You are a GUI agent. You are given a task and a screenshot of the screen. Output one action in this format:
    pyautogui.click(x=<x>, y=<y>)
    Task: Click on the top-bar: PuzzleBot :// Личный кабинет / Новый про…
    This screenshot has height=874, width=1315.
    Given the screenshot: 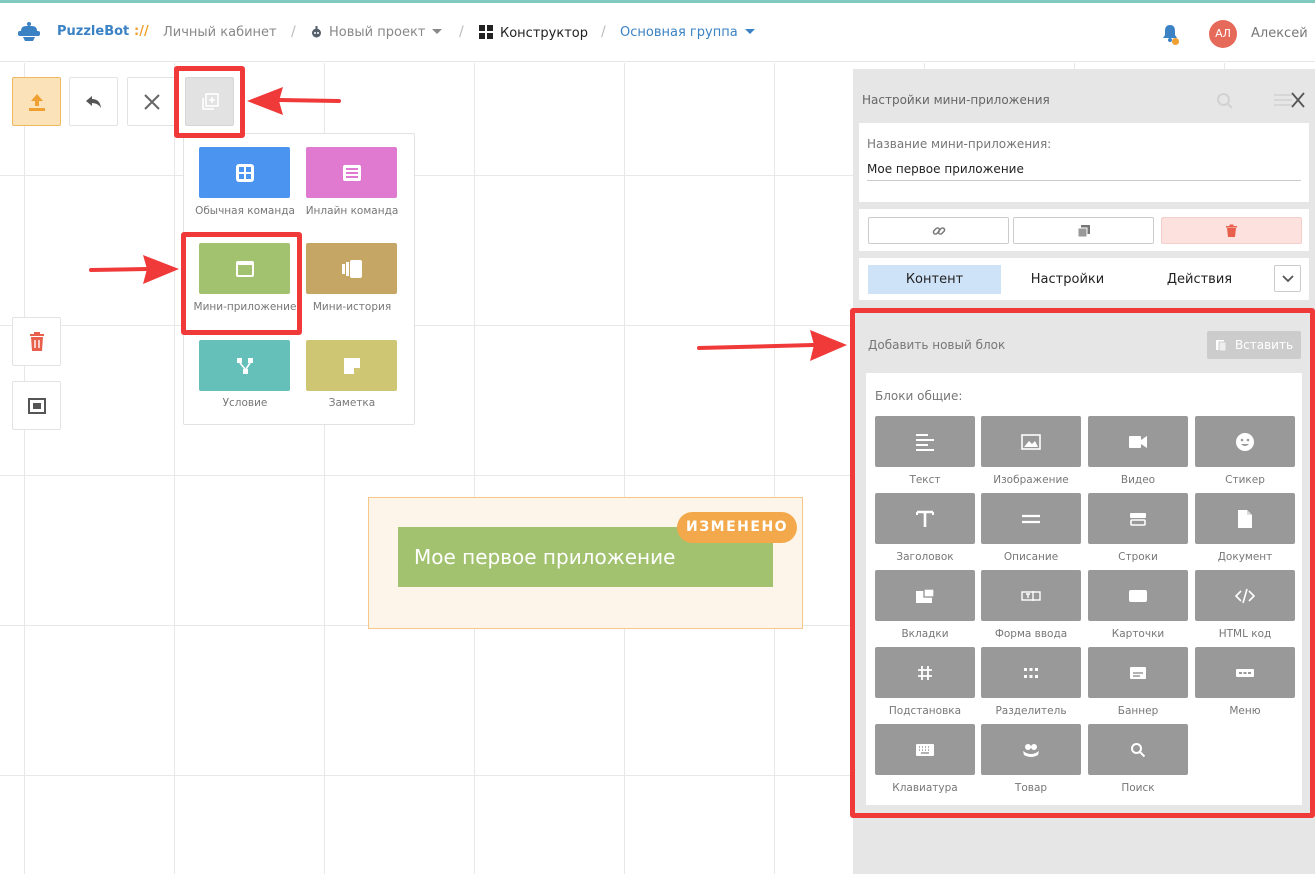 What is the action you would take?
    pyautogui.click(x=657, y=31)
    